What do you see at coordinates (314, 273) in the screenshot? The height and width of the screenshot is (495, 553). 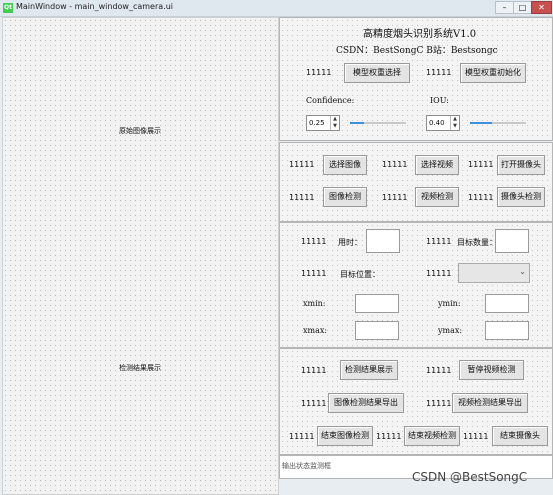 I see `position-status-label: 11111` at bounding box center [314, 273].